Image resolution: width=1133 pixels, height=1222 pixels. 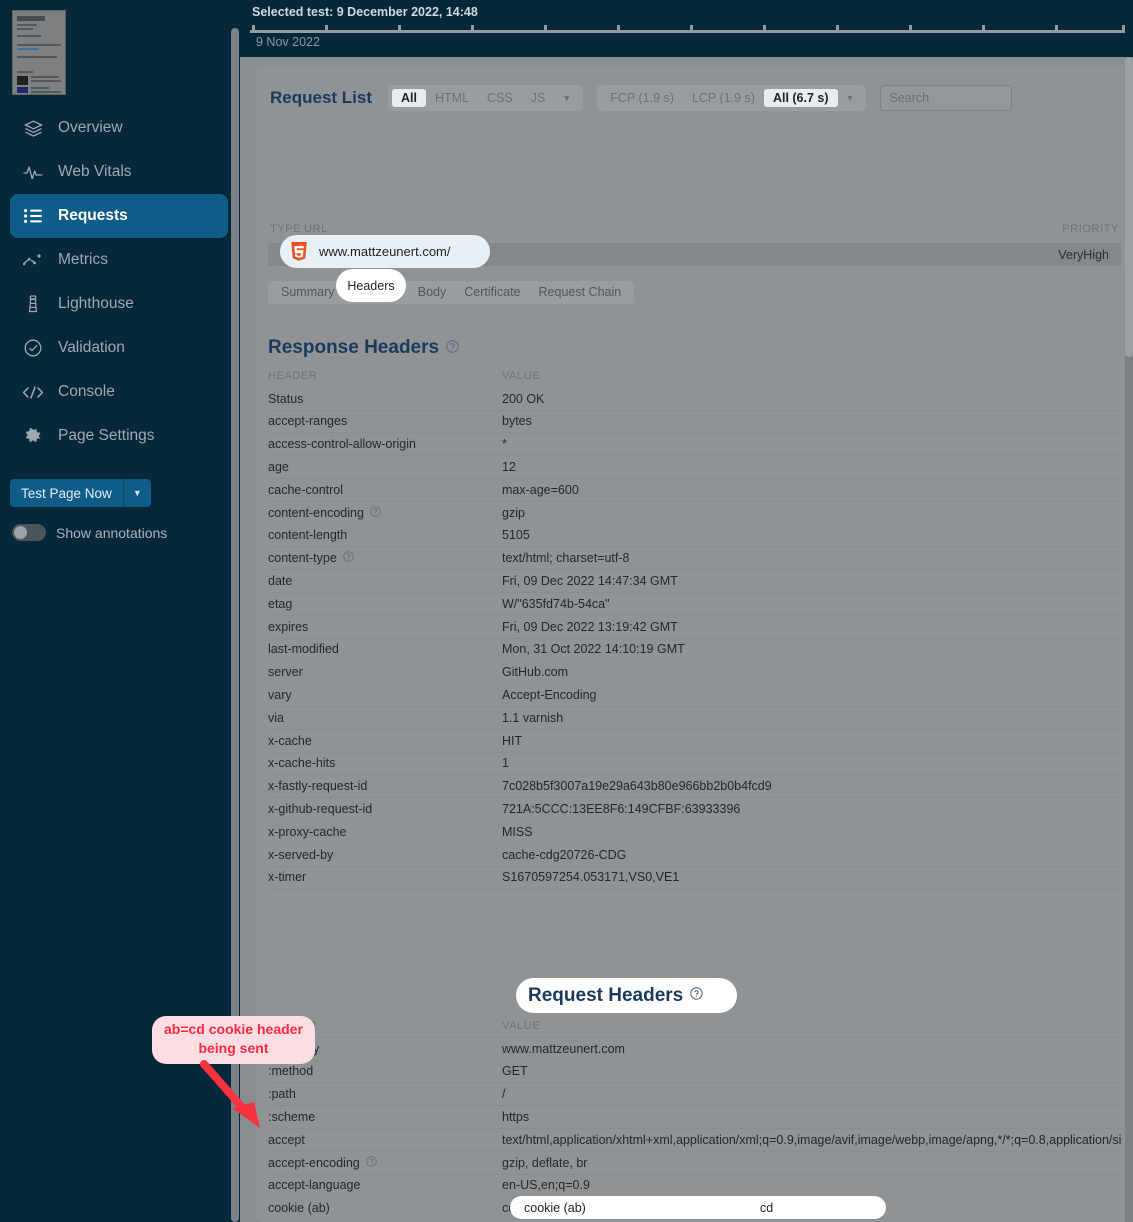 What do you see at coordinates (694, 673) in the screenshot?
I see `table-row: server GitHub.com` at bounding box center [694, 673].